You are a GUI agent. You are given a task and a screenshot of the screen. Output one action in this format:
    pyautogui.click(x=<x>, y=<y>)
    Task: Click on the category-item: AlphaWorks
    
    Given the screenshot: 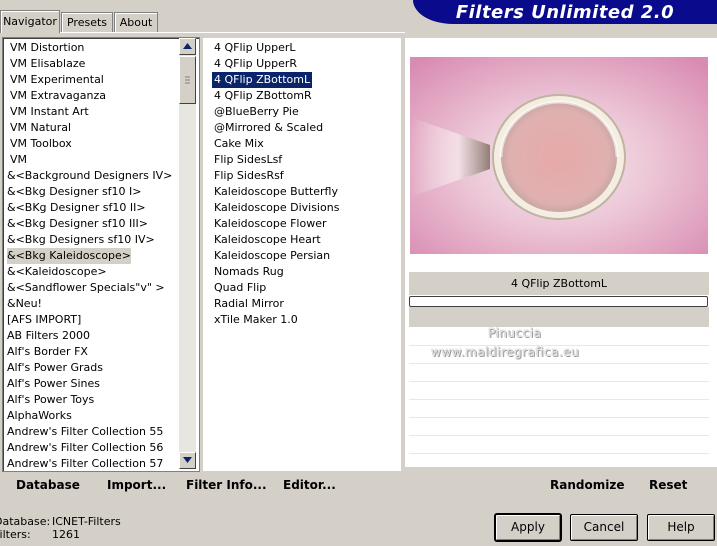 What is the action you would take?
    pyautogui.click(x=39, y=416)
    